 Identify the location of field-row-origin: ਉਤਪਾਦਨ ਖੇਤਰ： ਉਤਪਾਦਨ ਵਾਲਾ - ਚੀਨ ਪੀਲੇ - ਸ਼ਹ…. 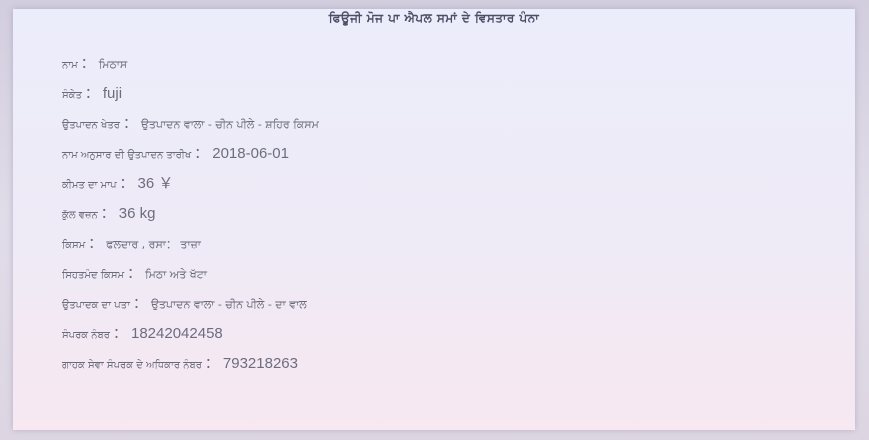
(442, 126).